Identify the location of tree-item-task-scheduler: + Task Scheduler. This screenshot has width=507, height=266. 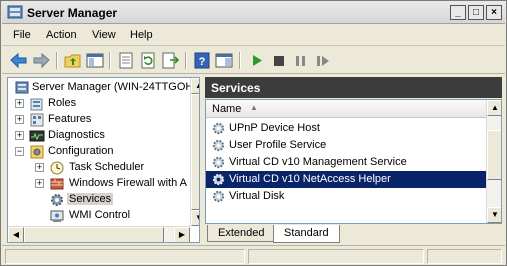
(102, 168).